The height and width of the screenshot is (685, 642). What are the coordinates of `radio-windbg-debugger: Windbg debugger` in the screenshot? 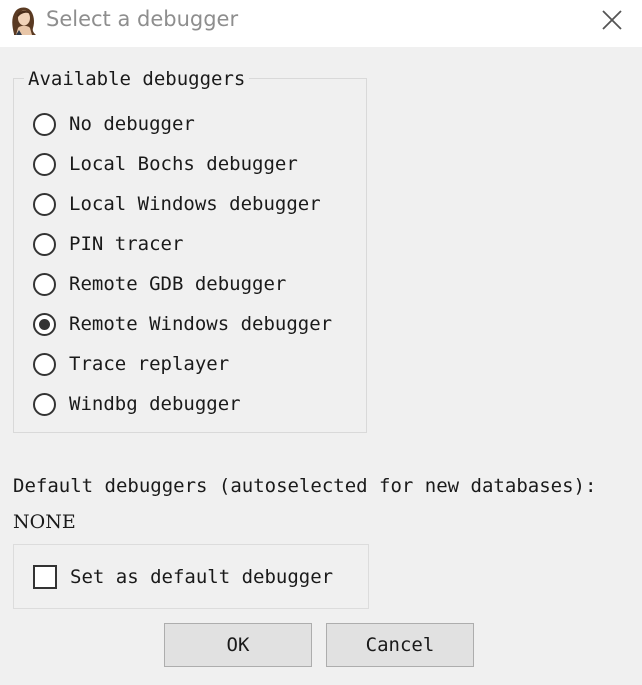 It's located at (137, 404).